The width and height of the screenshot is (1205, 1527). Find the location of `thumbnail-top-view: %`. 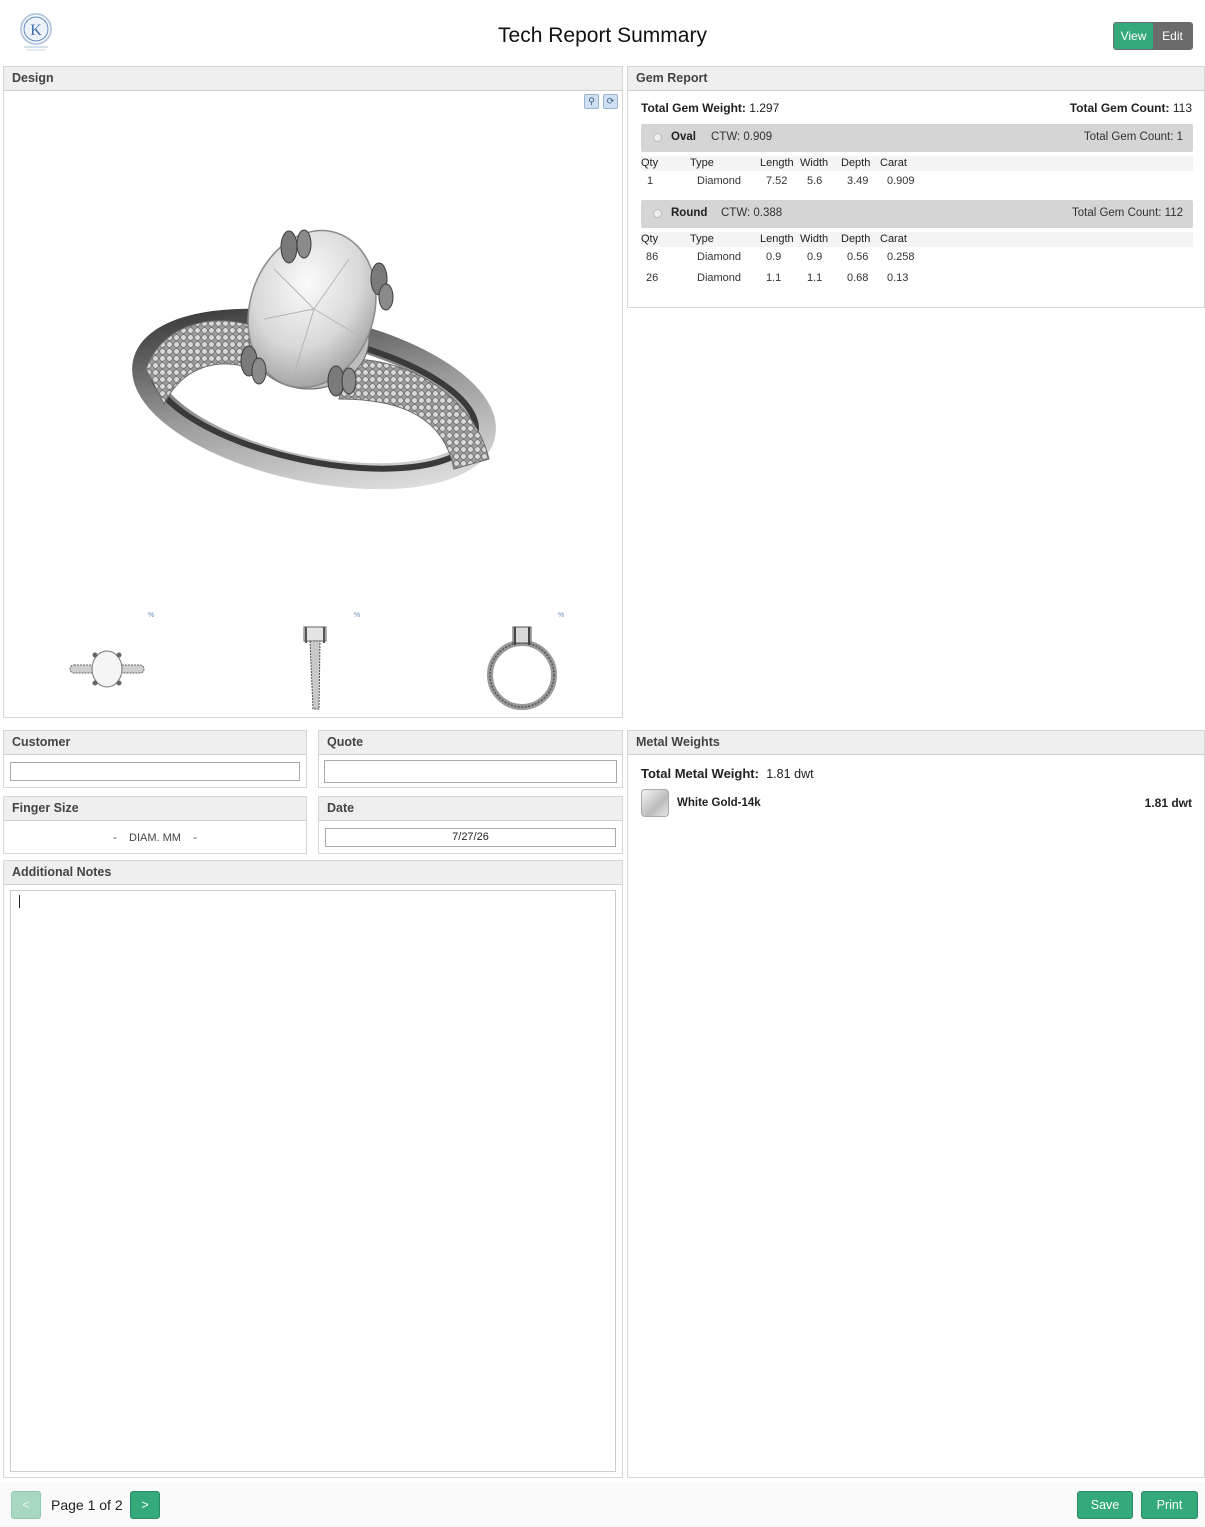

thumbnail-top-view: % is located at coordinates (110, 663).